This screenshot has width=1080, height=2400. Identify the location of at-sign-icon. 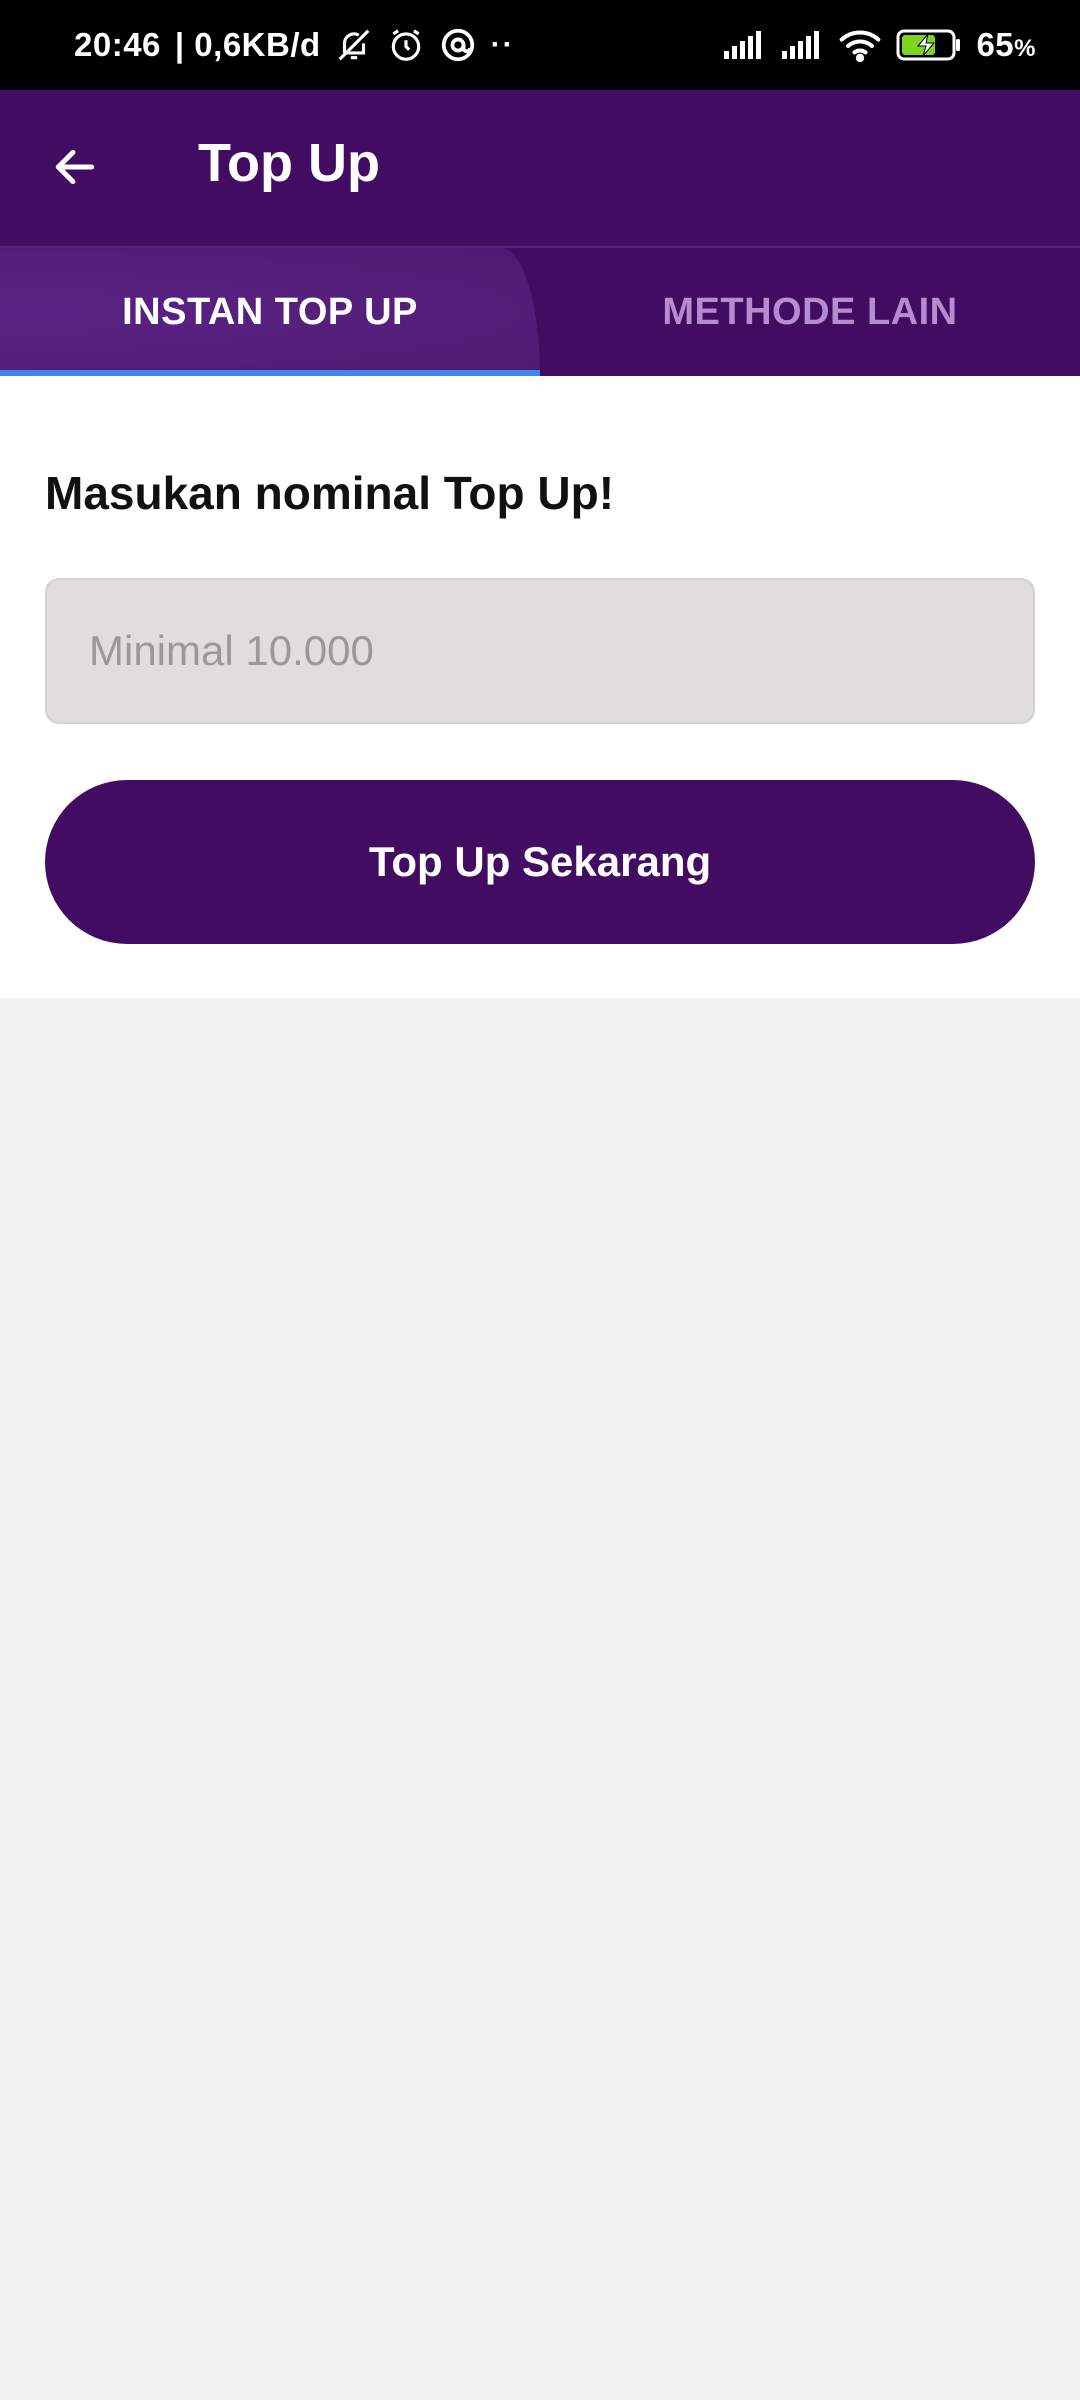
(458, 45).